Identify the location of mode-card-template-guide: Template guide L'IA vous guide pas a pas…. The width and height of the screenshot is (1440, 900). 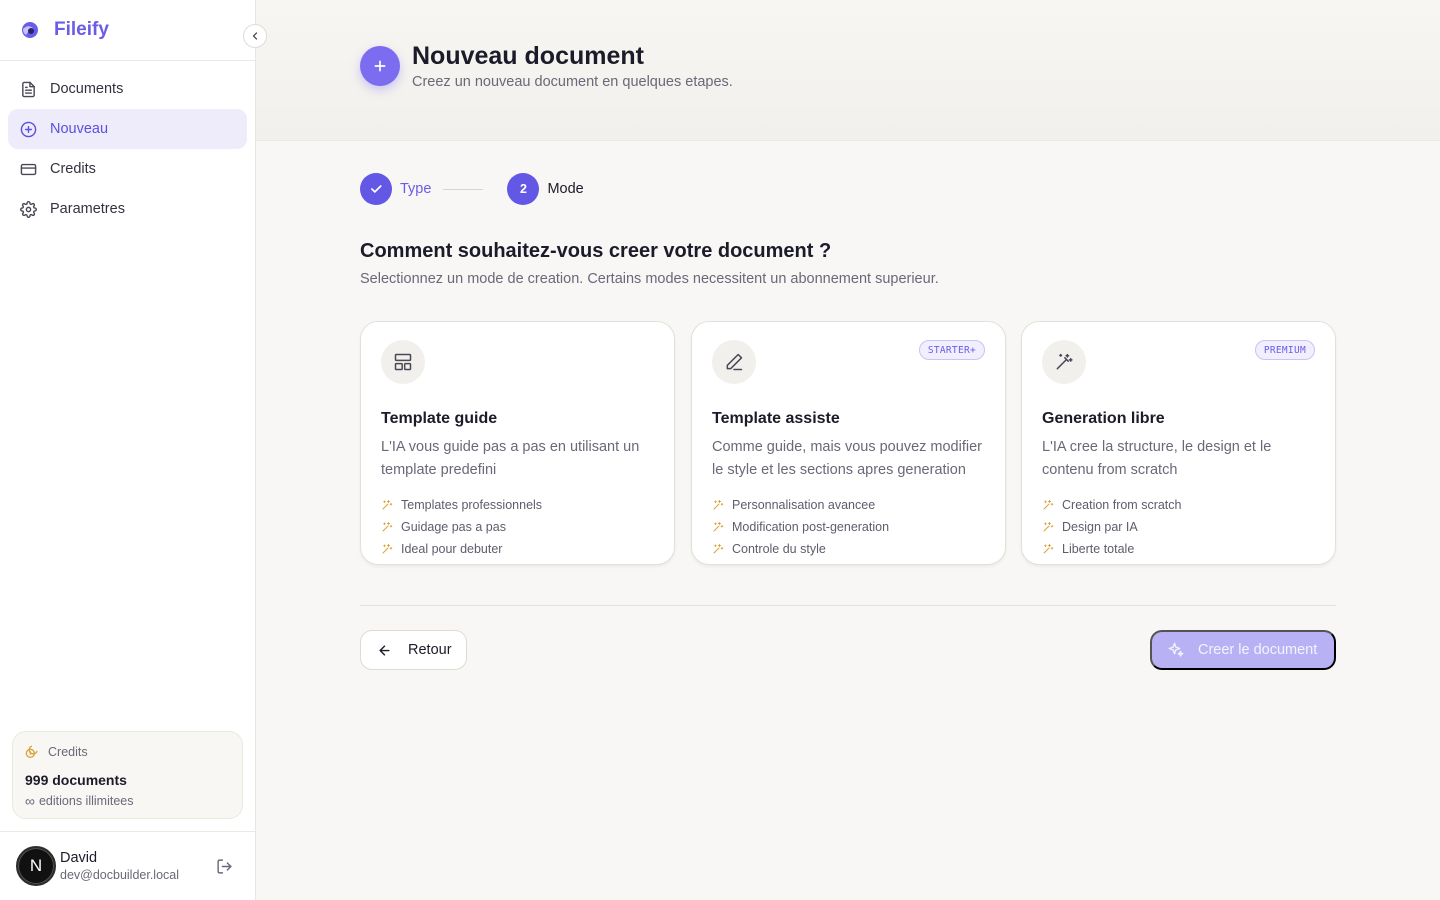
(517, 443).